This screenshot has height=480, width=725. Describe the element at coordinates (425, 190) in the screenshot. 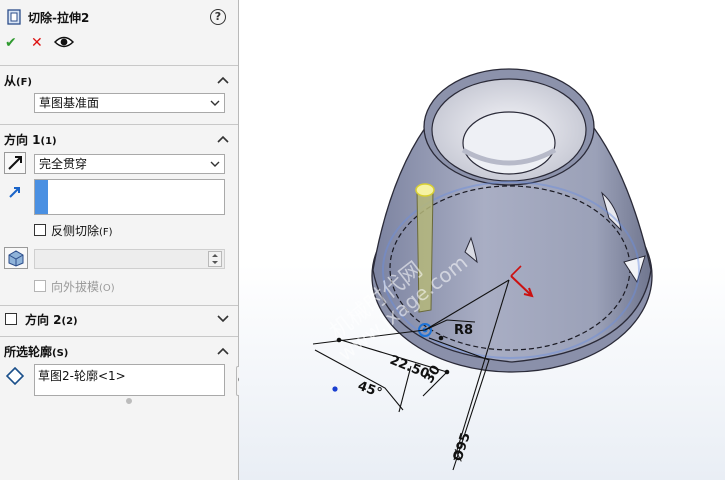

I see `extrude-cap` at that location.